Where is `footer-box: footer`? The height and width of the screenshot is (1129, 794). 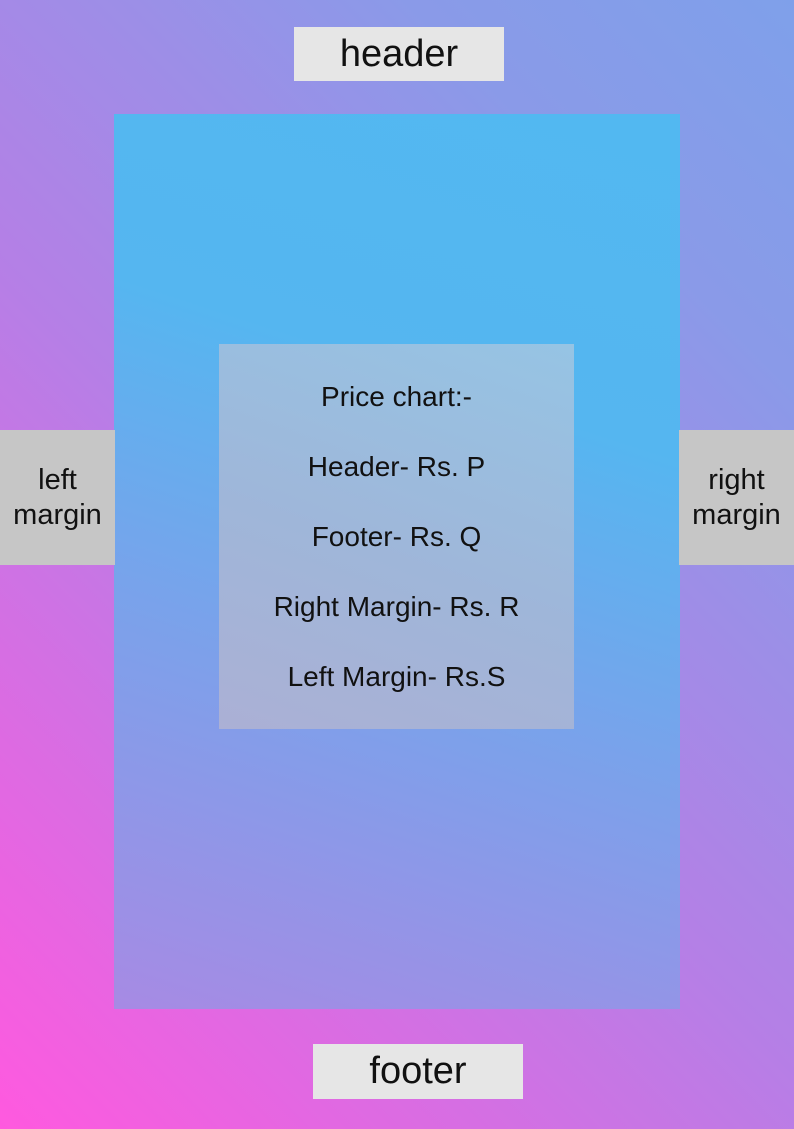
footer-box: footer is located at coordinates (418, 1071).